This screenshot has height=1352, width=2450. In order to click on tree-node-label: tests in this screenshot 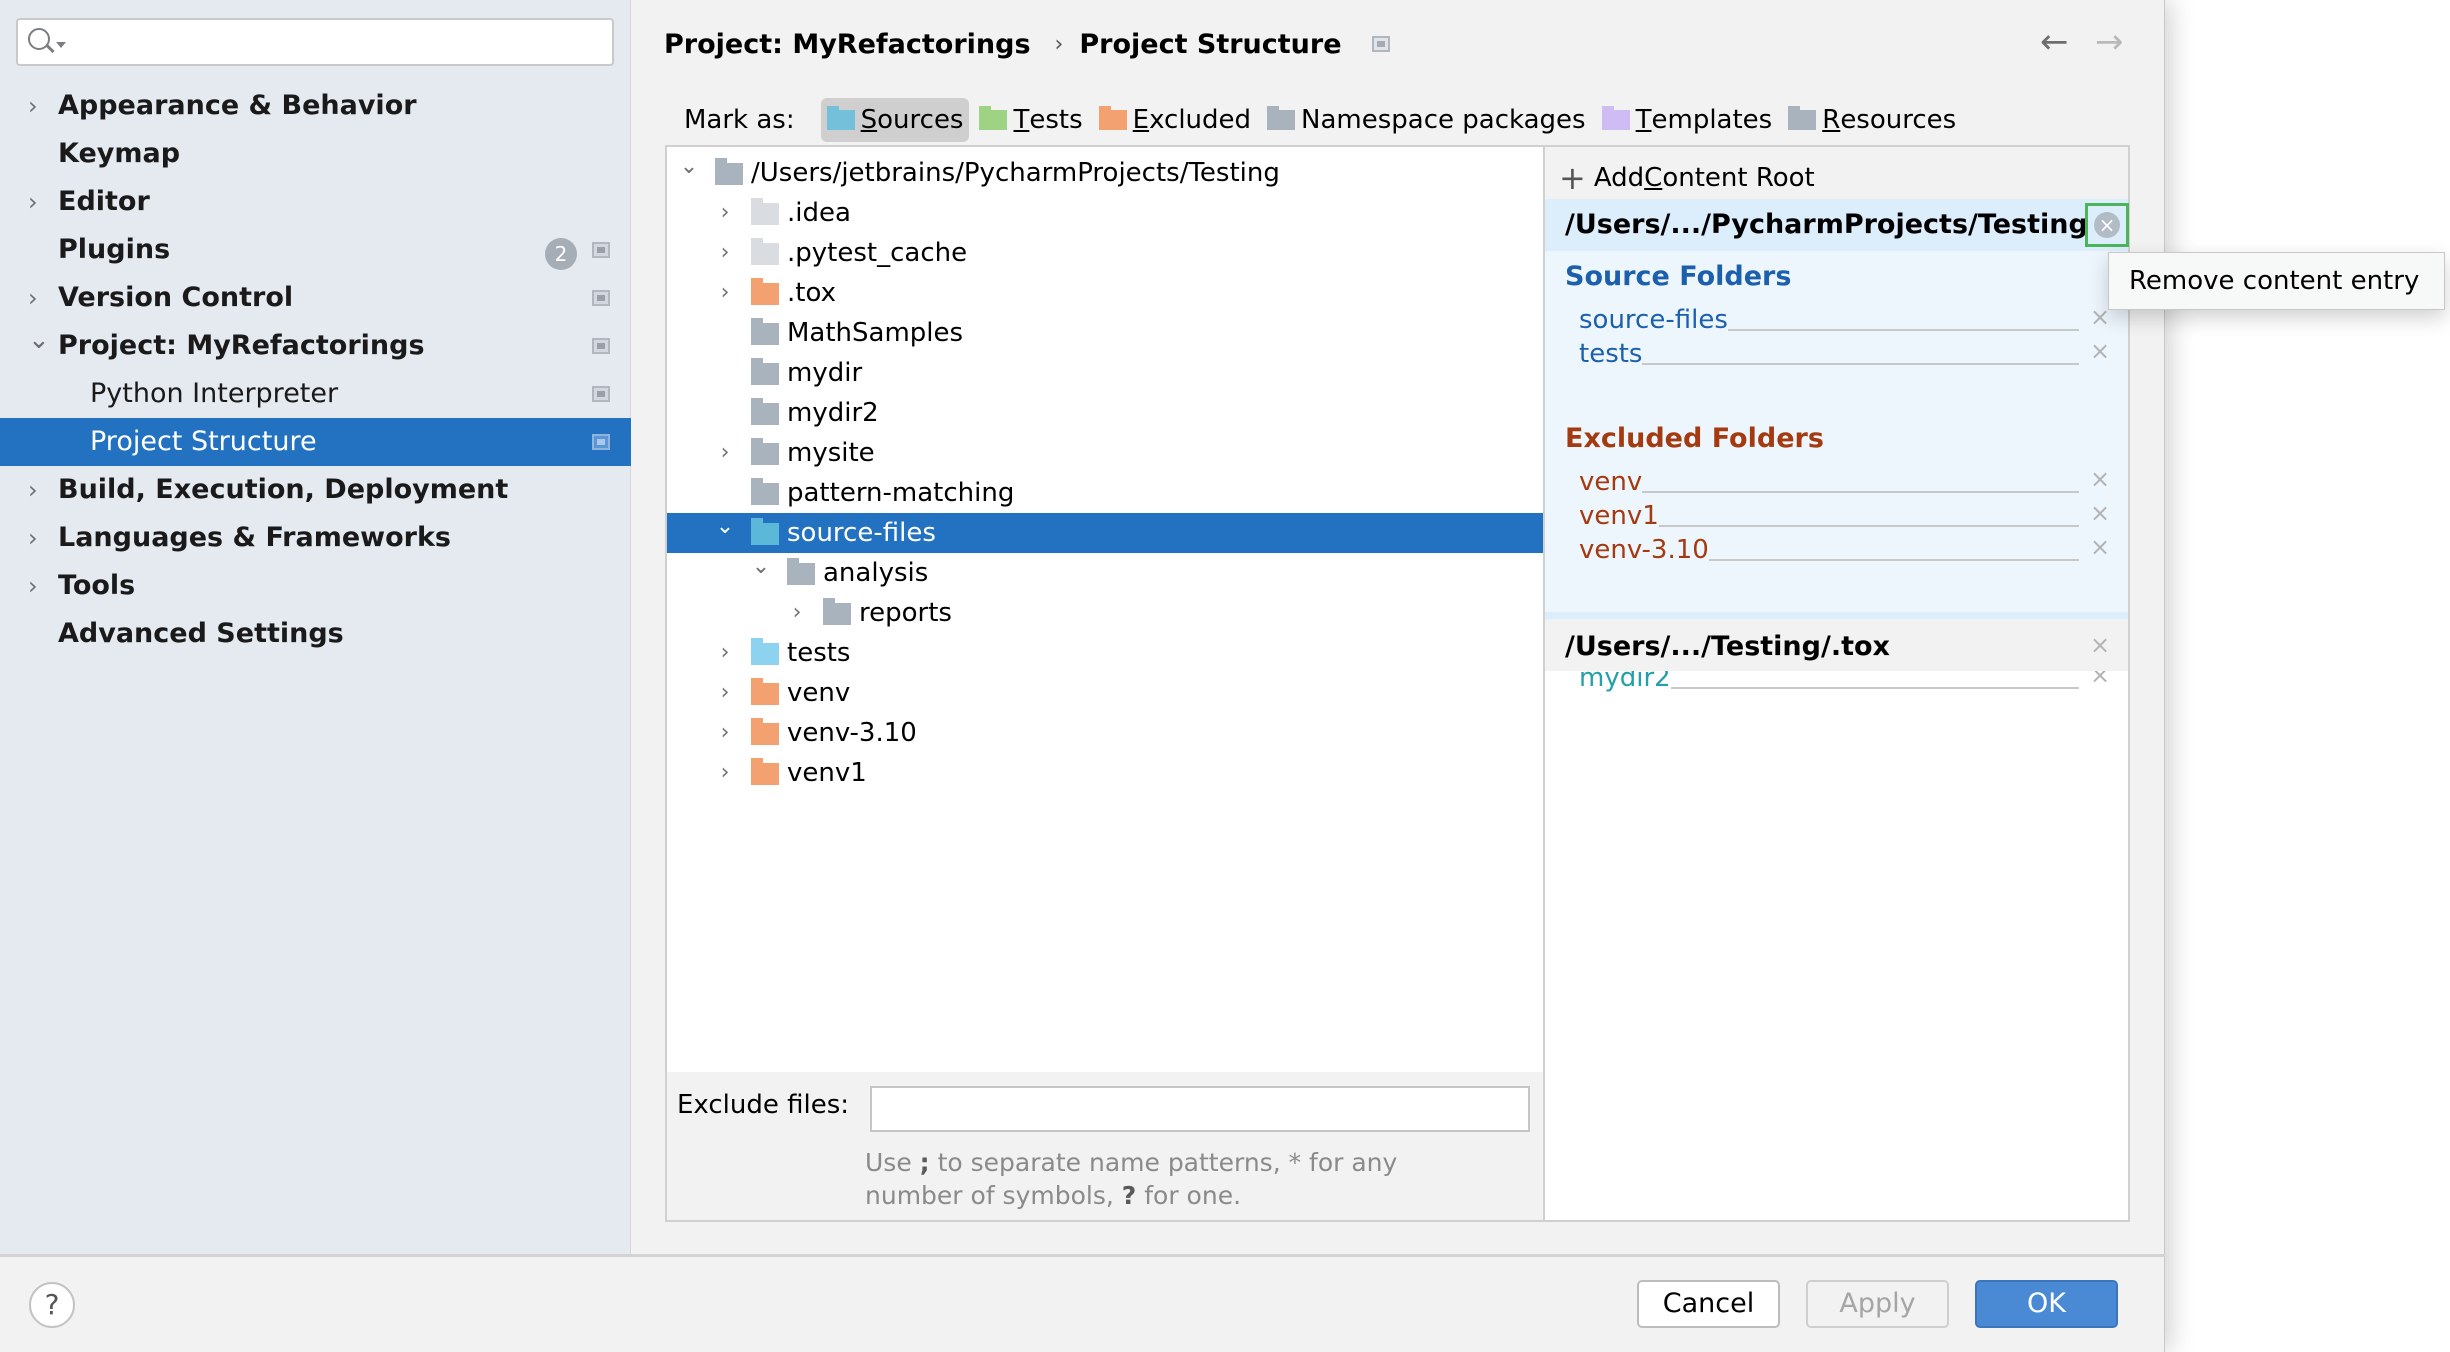, I will do `click(819, 653)`.